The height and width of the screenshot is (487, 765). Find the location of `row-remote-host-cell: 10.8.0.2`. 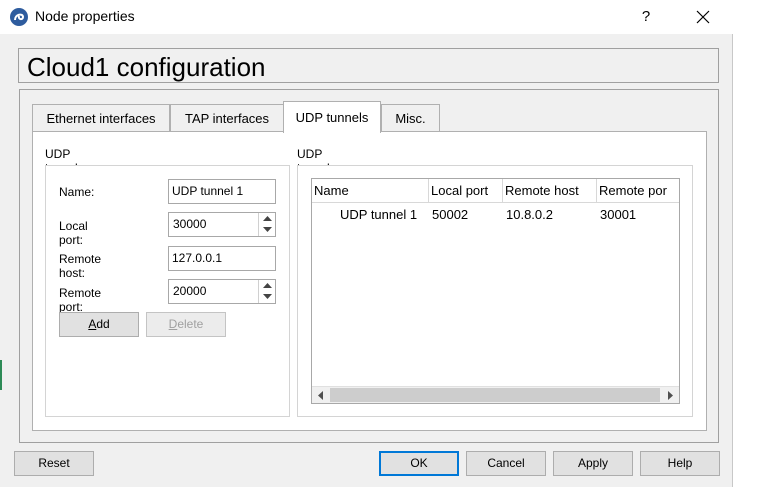

row-remote-host-cell: 10.8.0.2 is located at coordinates (529, 214).